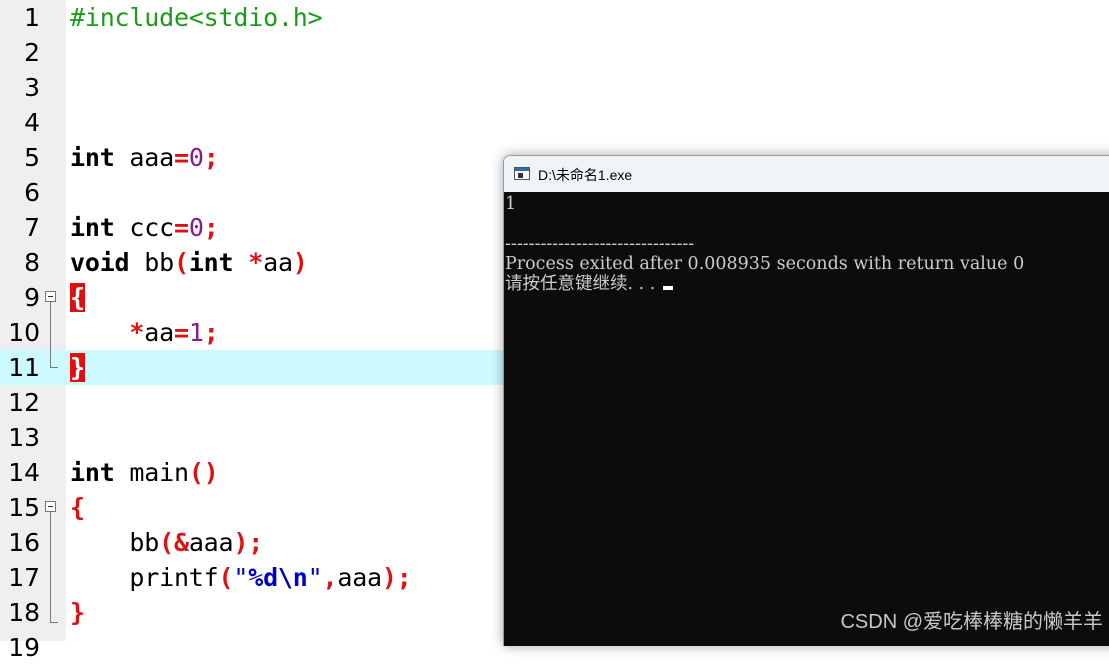 This screenshot has width=1109, height=665. What do you see at coordinates (806, 174) in the screenshot?
I see `window-titlebar: D:\未命名1.exe` at bounding box center [806, 174].